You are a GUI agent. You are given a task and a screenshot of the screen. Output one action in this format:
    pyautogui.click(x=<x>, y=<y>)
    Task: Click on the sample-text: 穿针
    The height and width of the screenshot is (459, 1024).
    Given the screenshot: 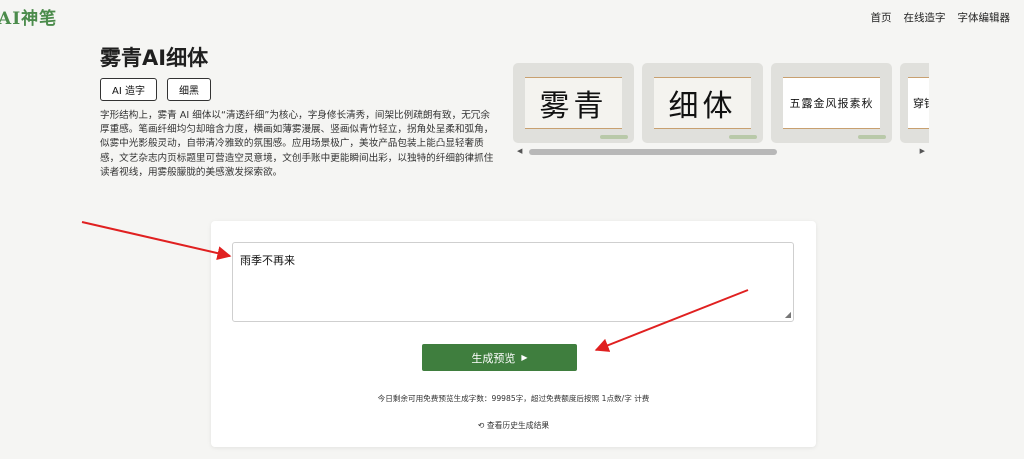 What is the action you would take?
    pyautogui.click(x=918, y=103)
    